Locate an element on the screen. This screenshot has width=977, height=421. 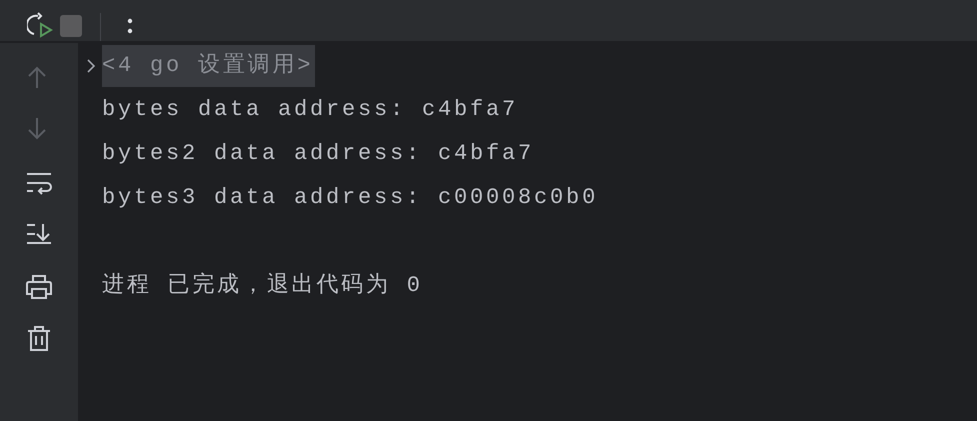
chevron-icon is located at coordinates (91, 66).